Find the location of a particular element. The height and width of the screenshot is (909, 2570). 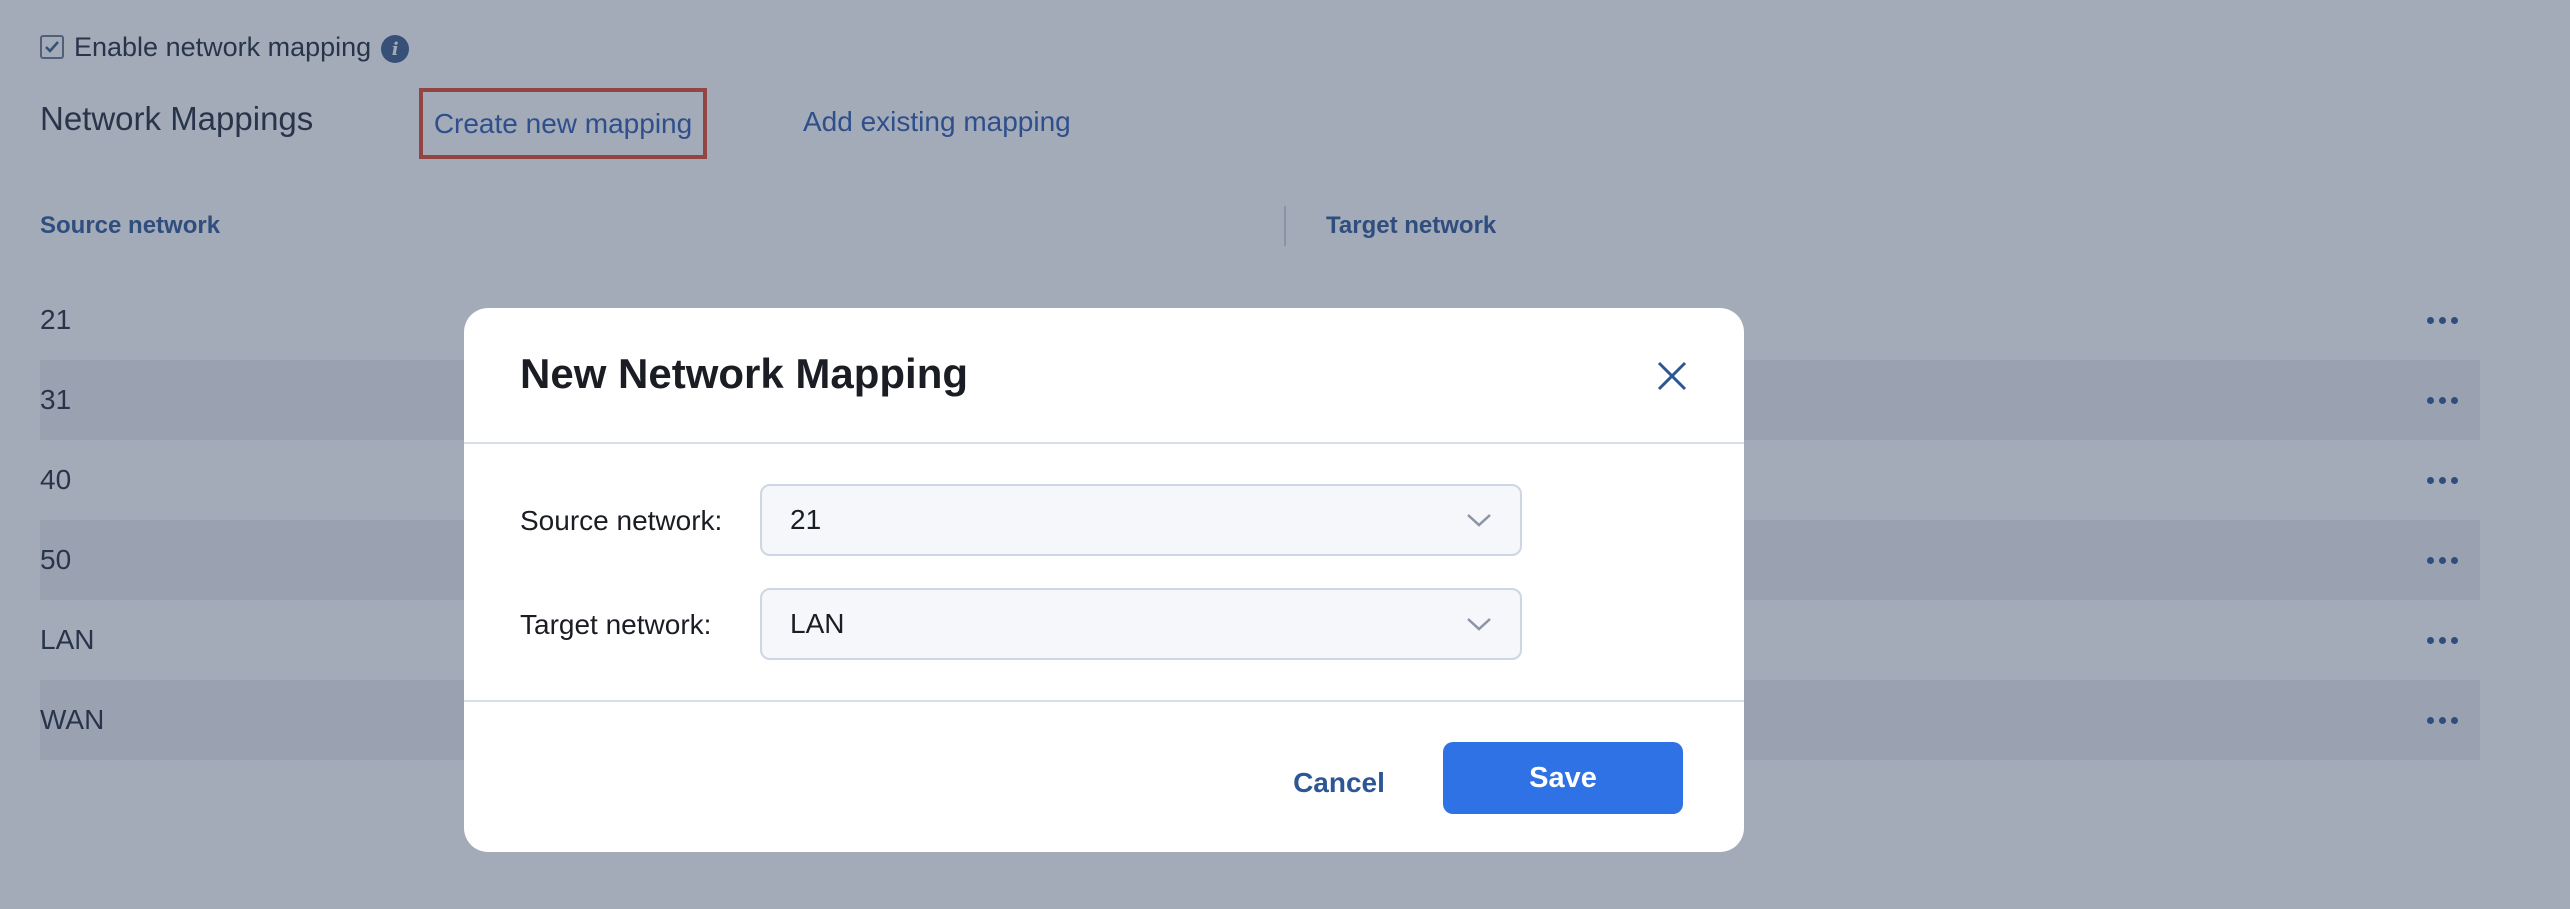

source-network-label: Source network: is located at coordinates (621, 520).